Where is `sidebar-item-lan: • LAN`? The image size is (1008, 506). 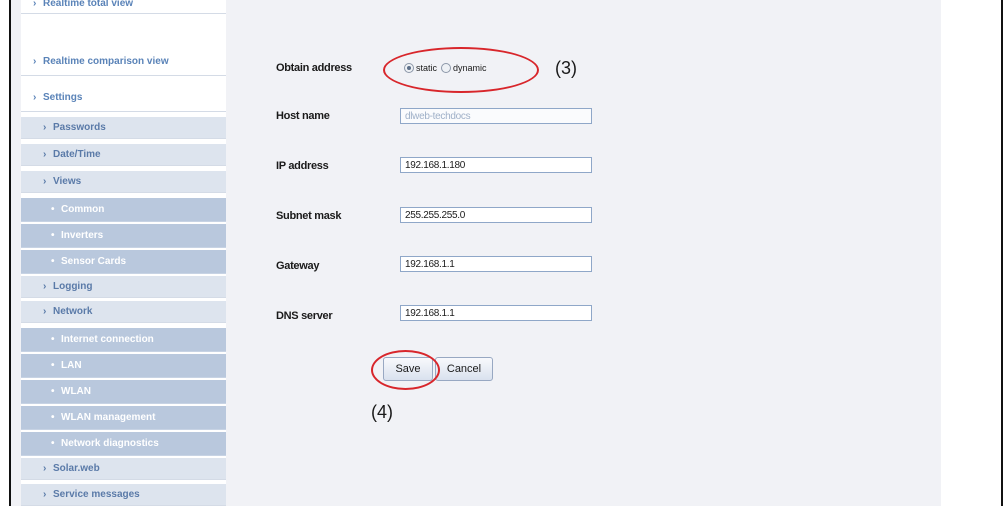
sidebar-item-lan: • LAN is located at coordinates (123, 366).